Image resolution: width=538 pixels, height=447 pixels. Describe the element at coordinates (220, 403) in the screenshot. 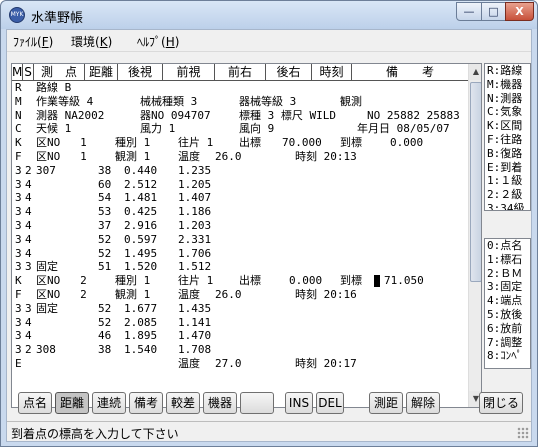

I see `equipment-button: 機器` at that location.